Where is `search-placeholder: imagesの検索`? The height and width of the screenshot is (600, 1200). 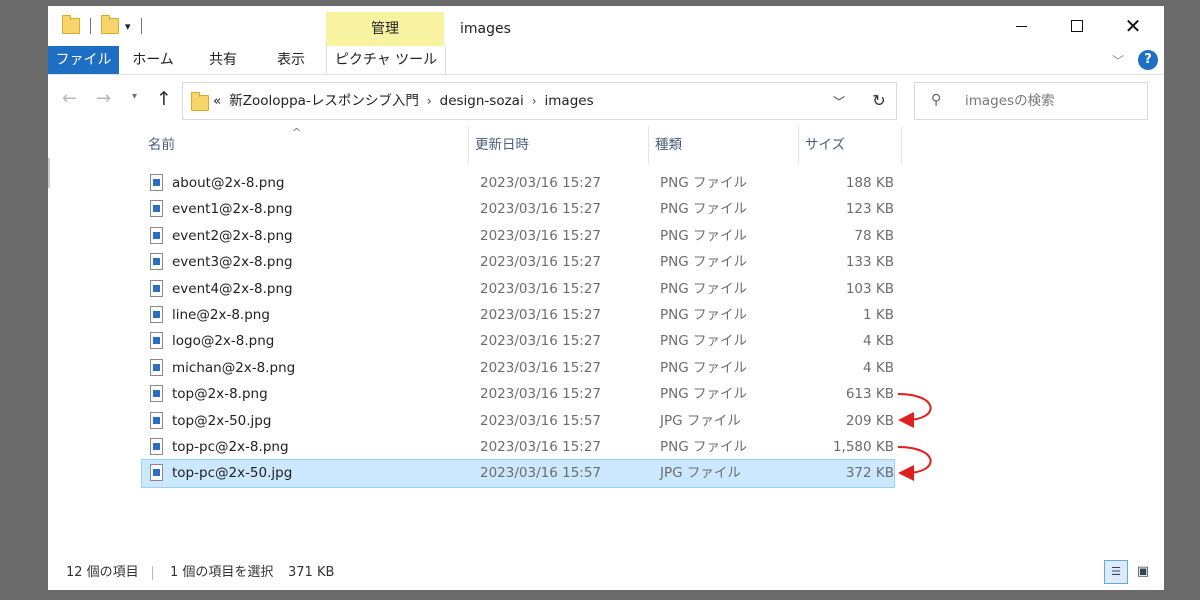 search-placeholder: imagesの検索 is located at coordinates (1010, 101).